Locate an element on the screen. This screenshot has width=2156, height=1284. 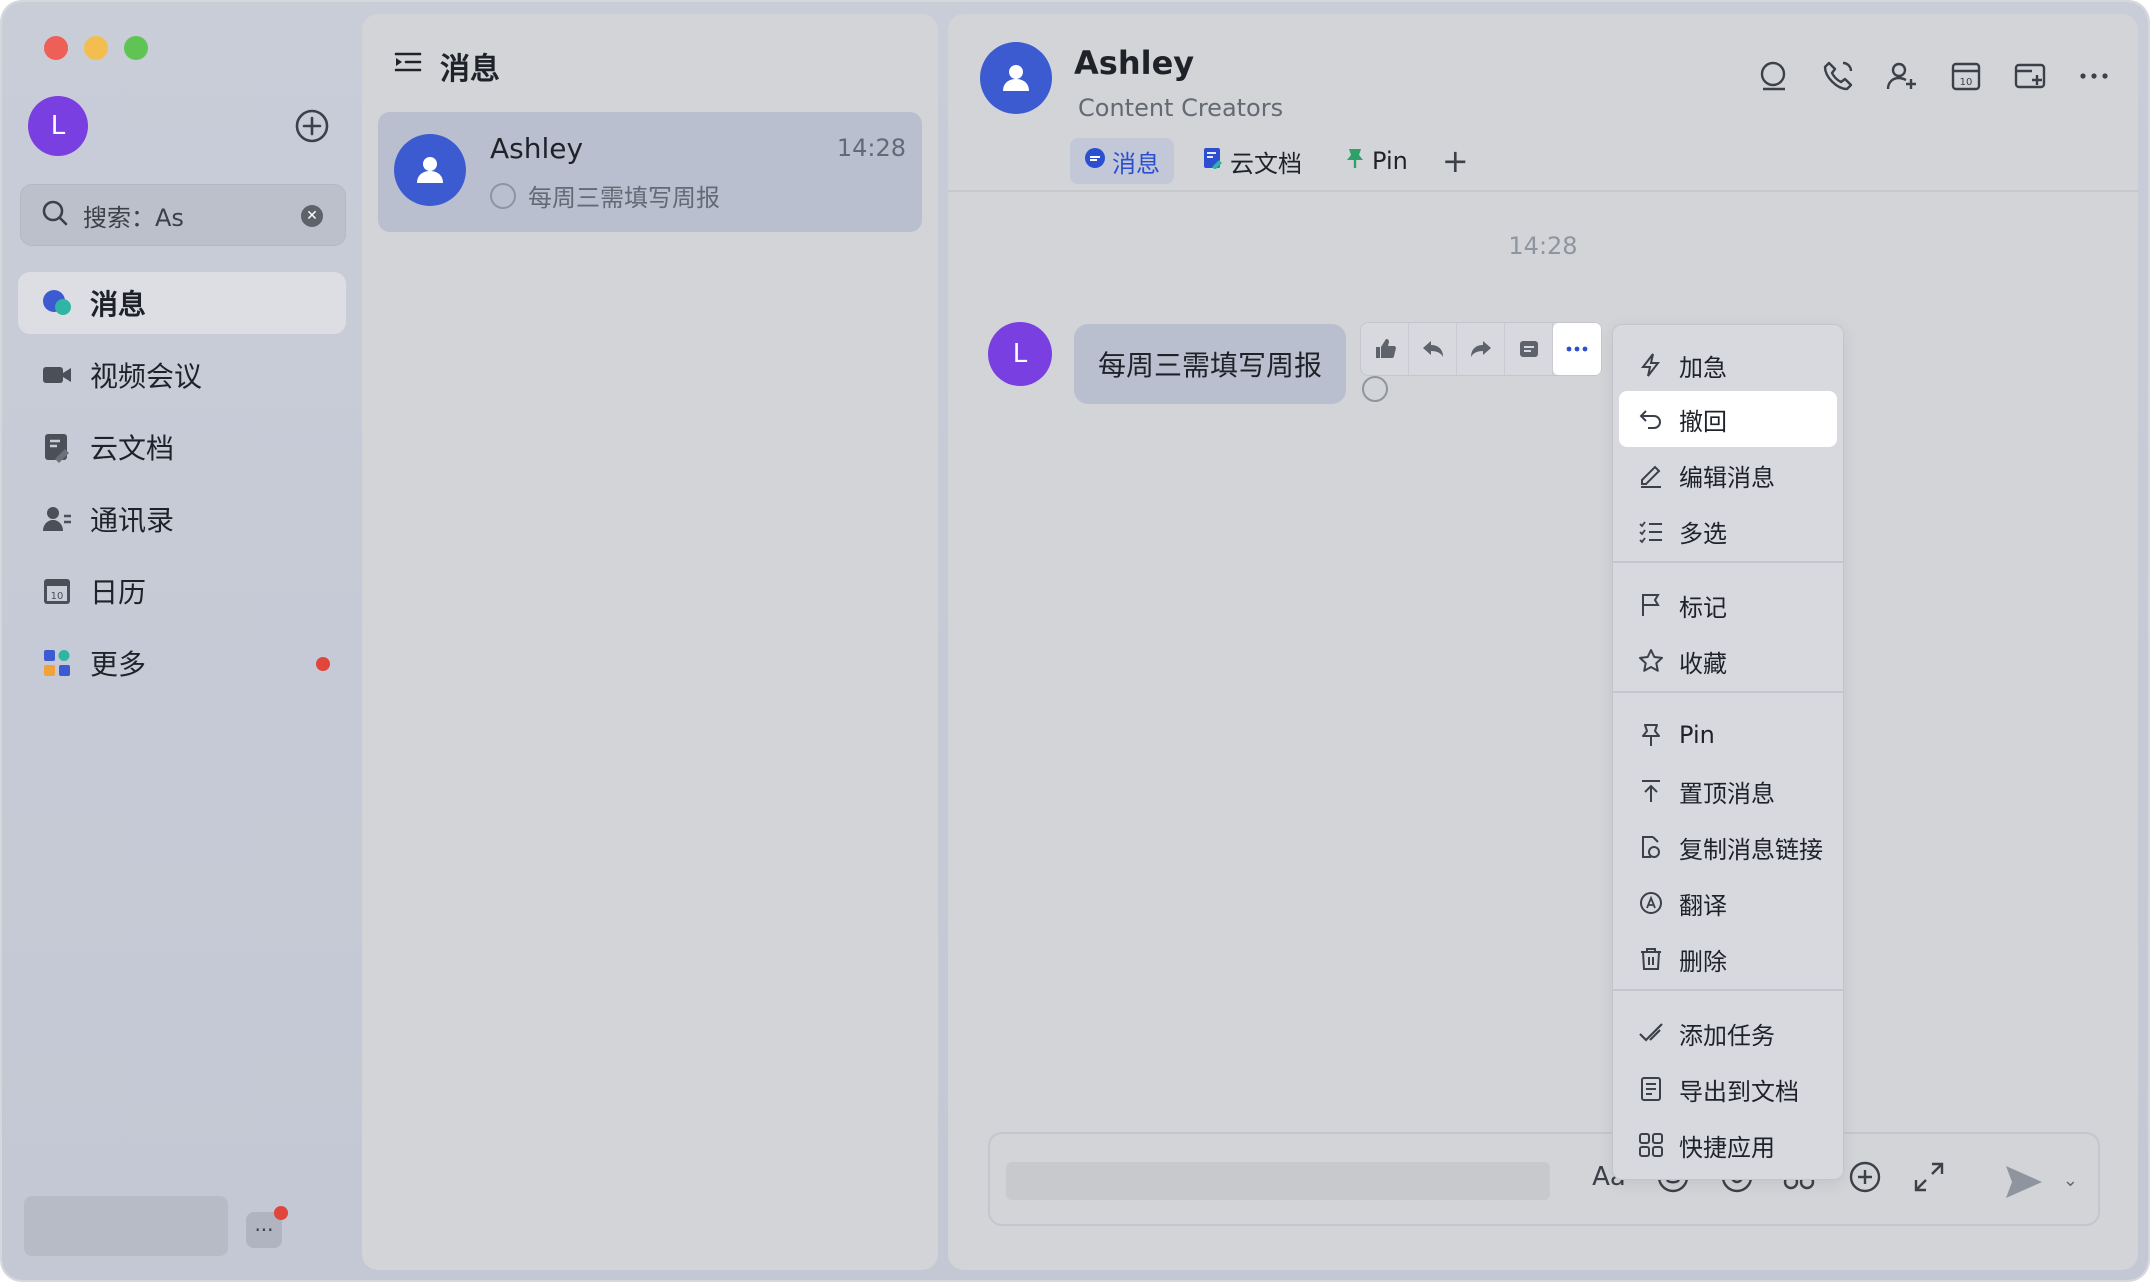
menu-item-multiselect: 多选 is located at coordinates (1728, 531).